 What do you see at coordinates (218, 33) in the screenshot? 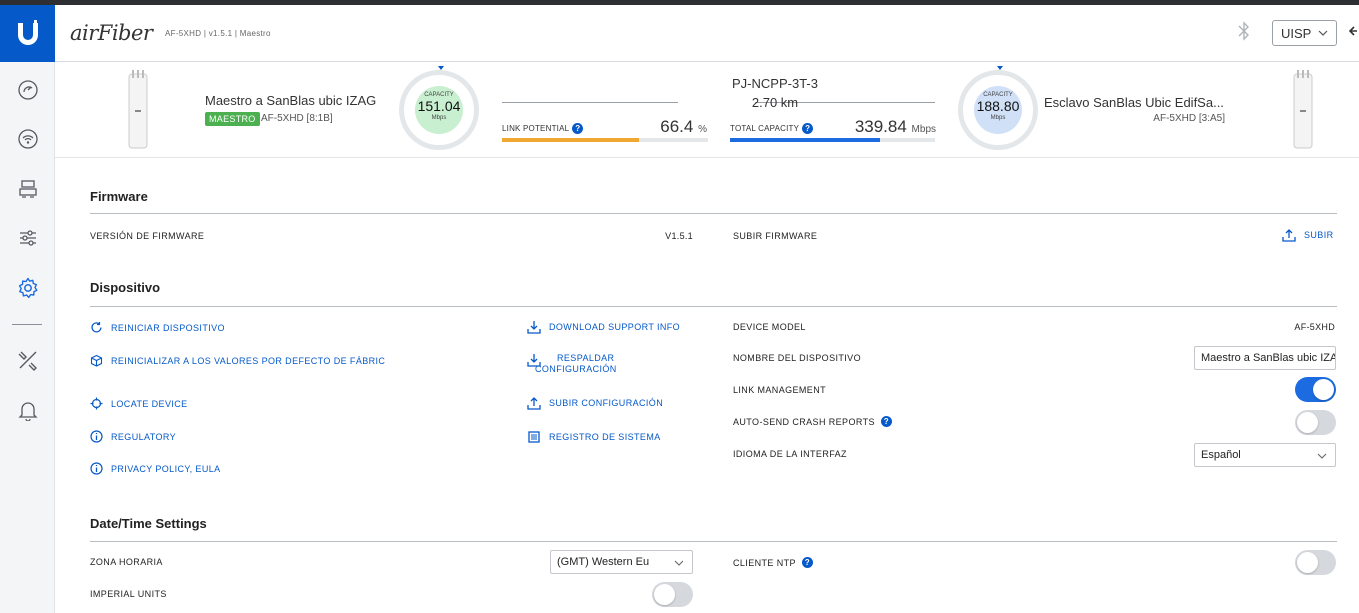
I see `device-subtitle: AF-5XHD | v1.5.1 | Maestro` at bounding box center [218, 33].